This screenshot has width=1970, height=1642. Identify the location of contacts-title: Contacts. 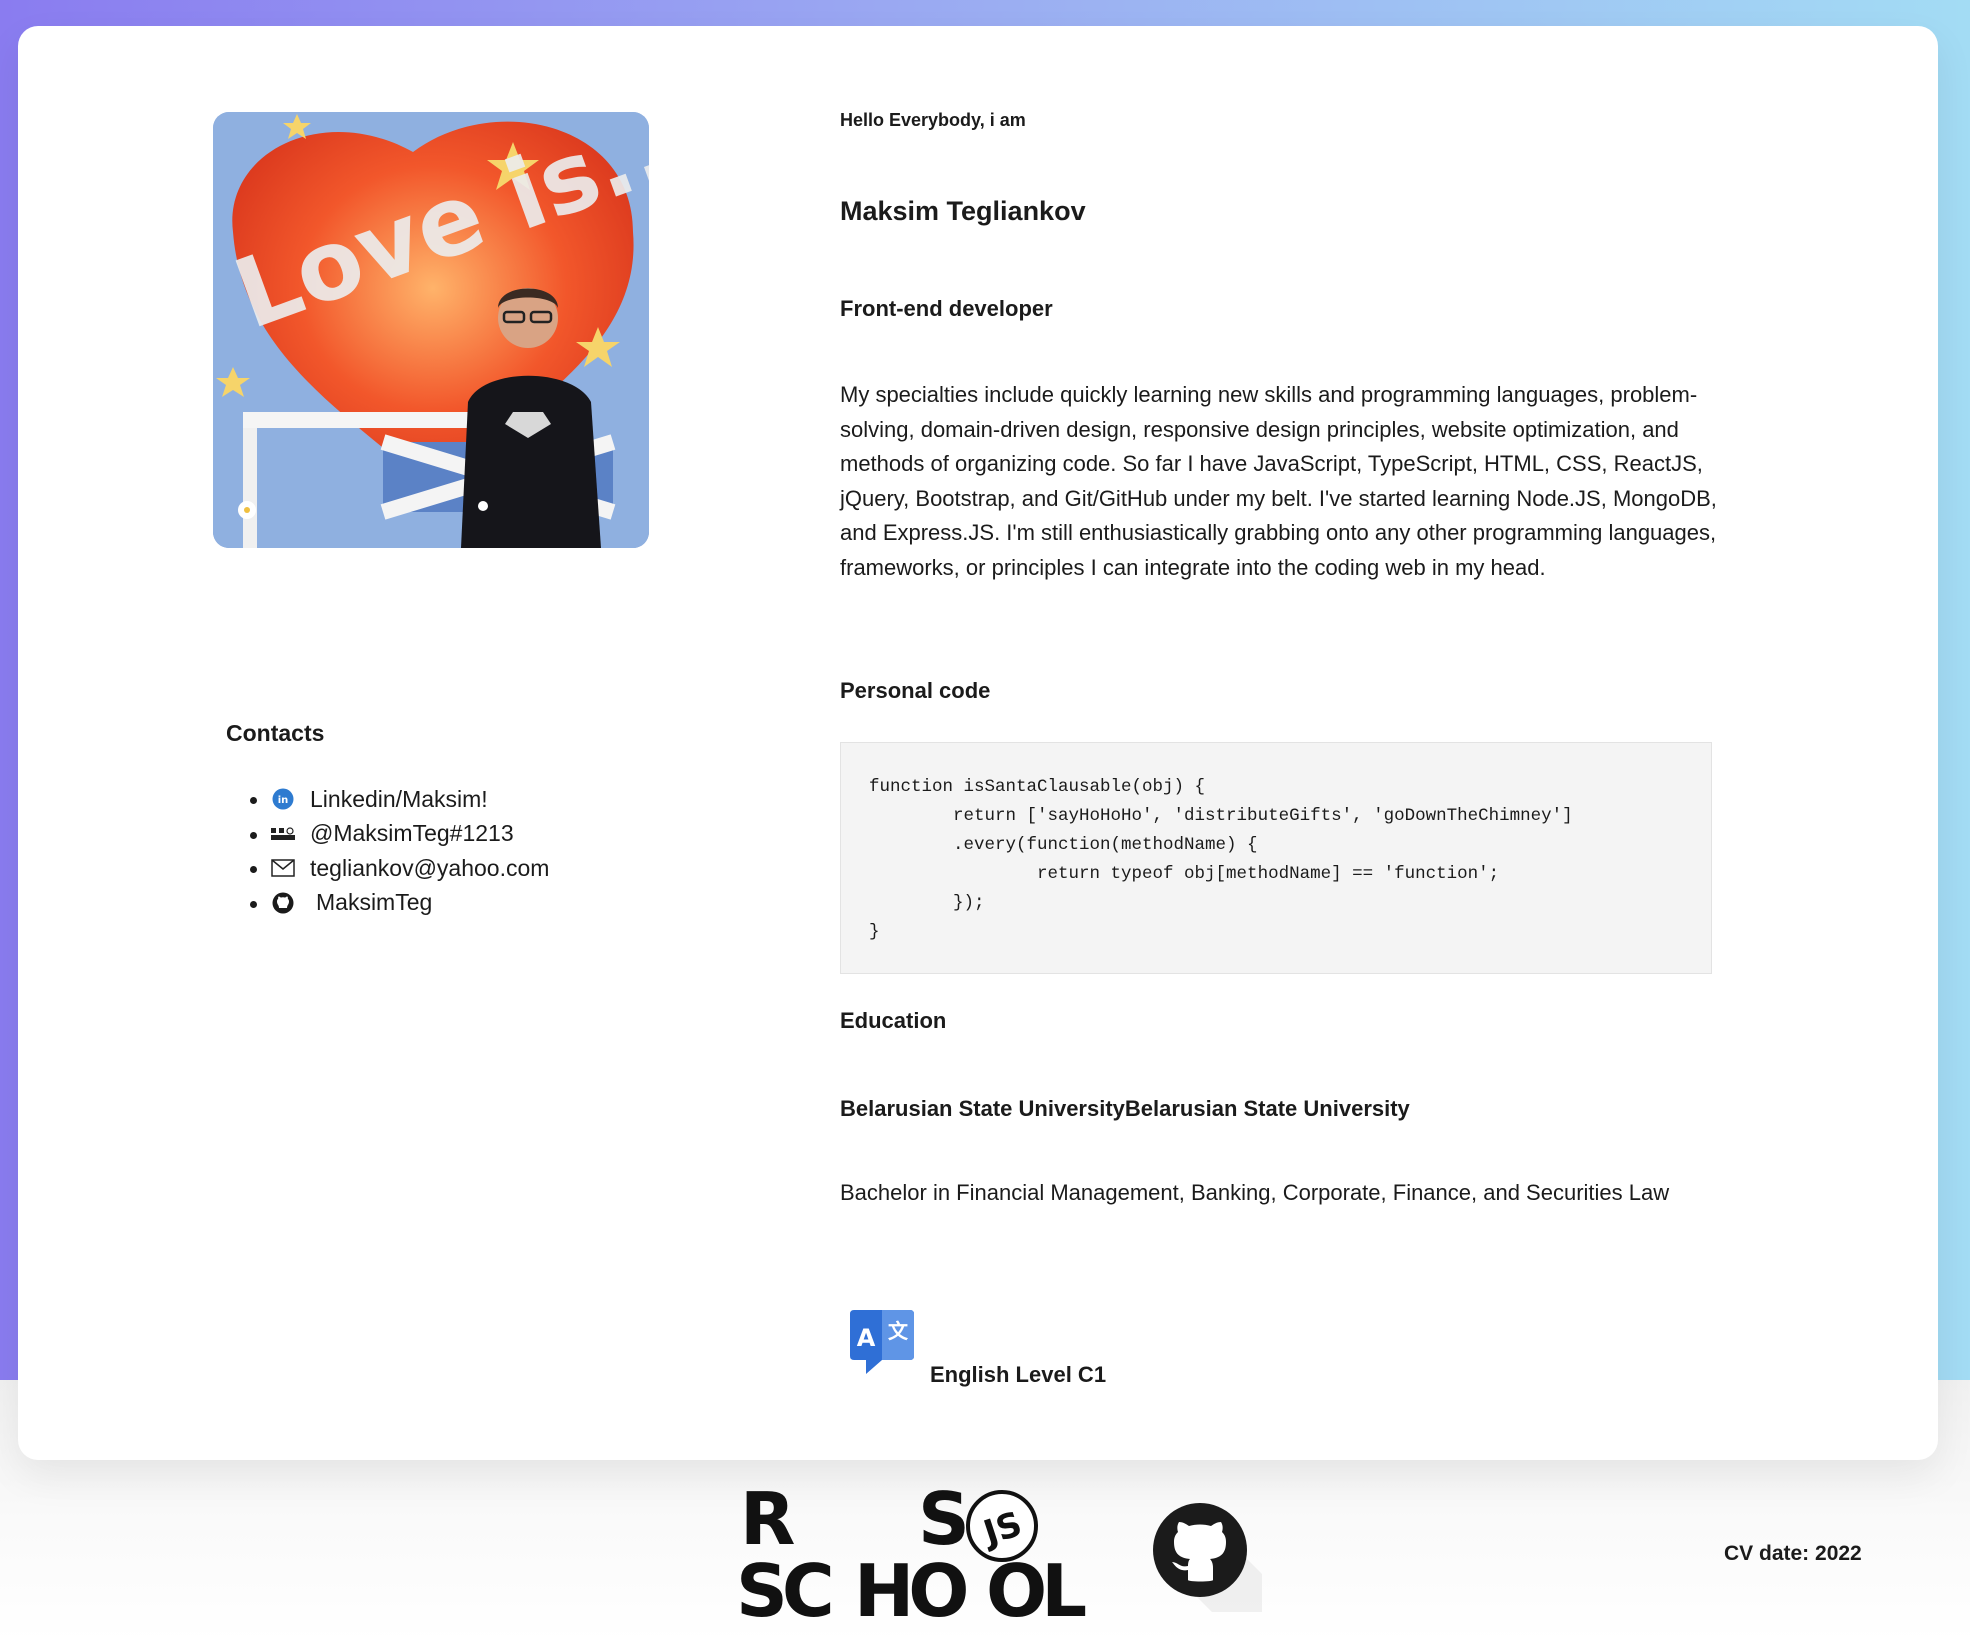
(275, 733).